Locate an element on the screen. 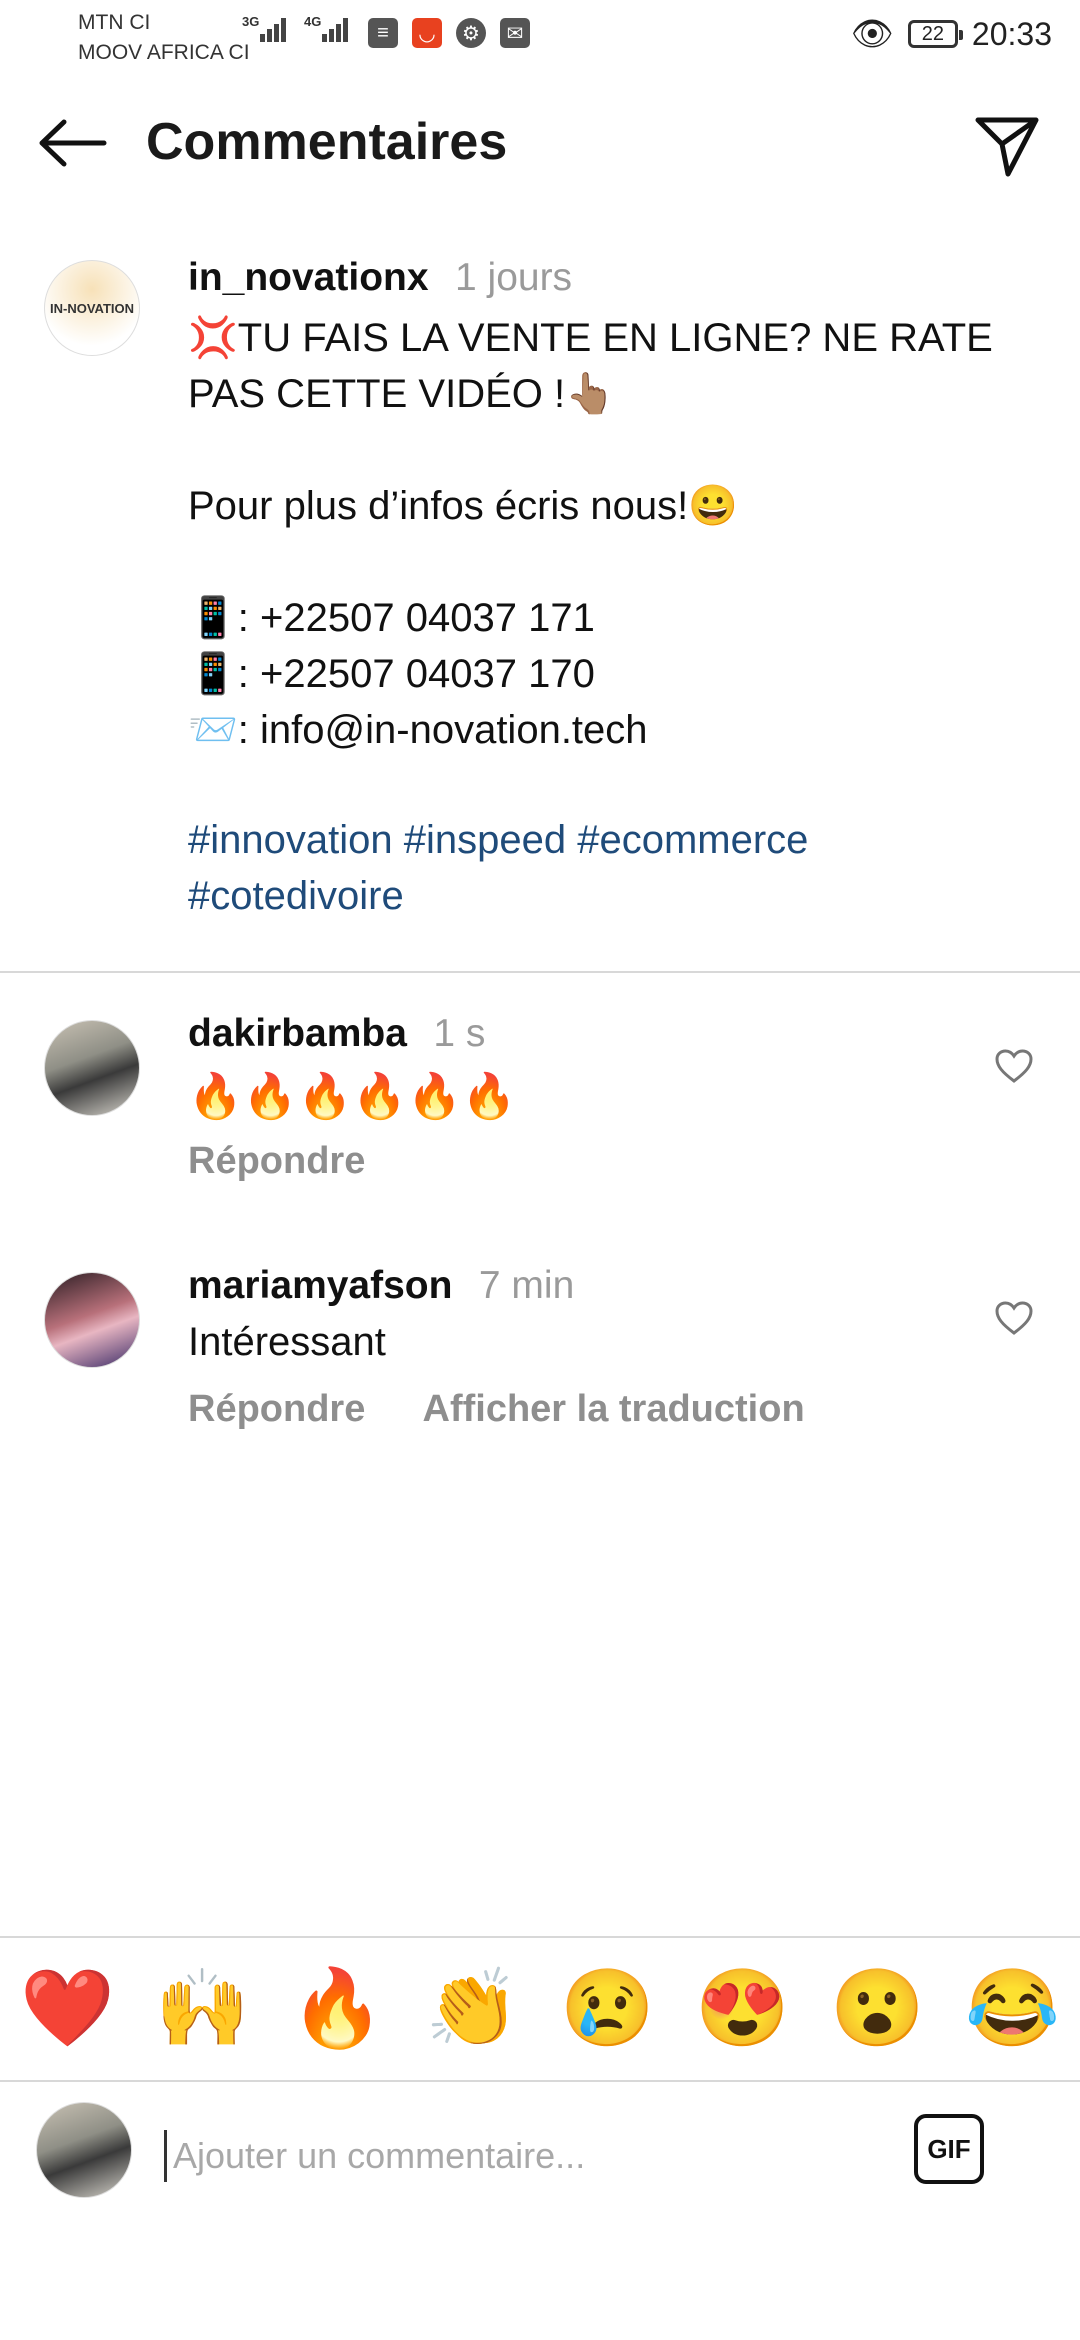  emoji-clap-button: 👏 is located at coordinates (473, 2009).